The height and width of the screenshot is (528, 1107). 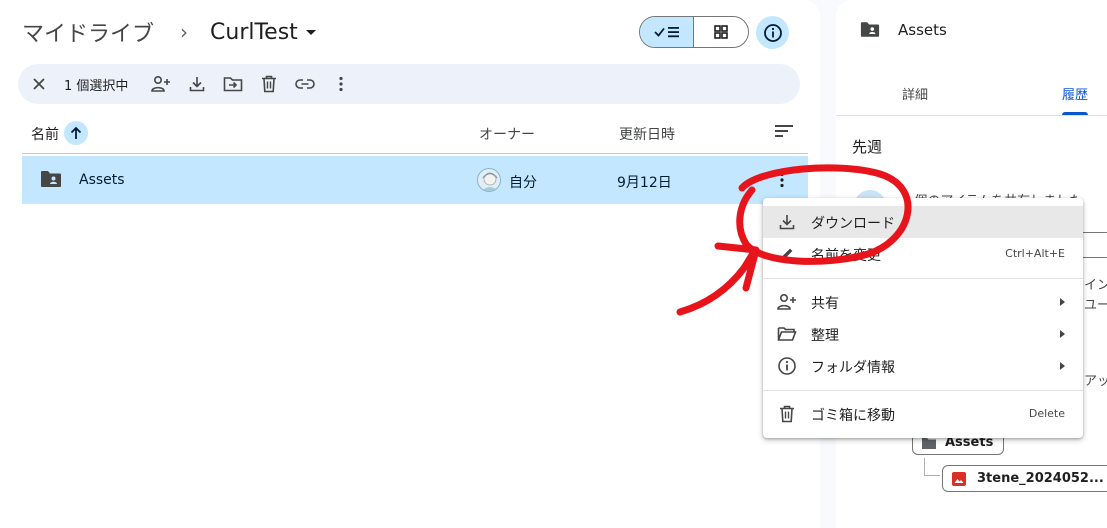 I want to click on menu-item-organize: 整理, so click(x=923, y=334).